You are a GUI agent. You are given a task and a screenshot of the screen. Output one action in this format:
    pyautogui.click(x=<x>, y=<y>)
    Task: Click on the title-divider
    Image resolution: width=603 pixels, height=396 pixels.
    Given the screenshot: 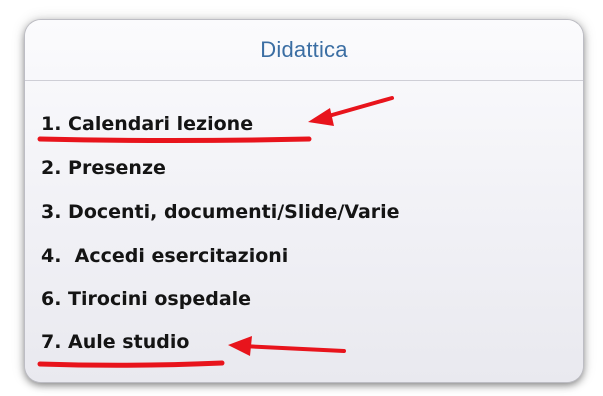 What is the action you would take?
    pyautogui.click(x=304, y=80)
    